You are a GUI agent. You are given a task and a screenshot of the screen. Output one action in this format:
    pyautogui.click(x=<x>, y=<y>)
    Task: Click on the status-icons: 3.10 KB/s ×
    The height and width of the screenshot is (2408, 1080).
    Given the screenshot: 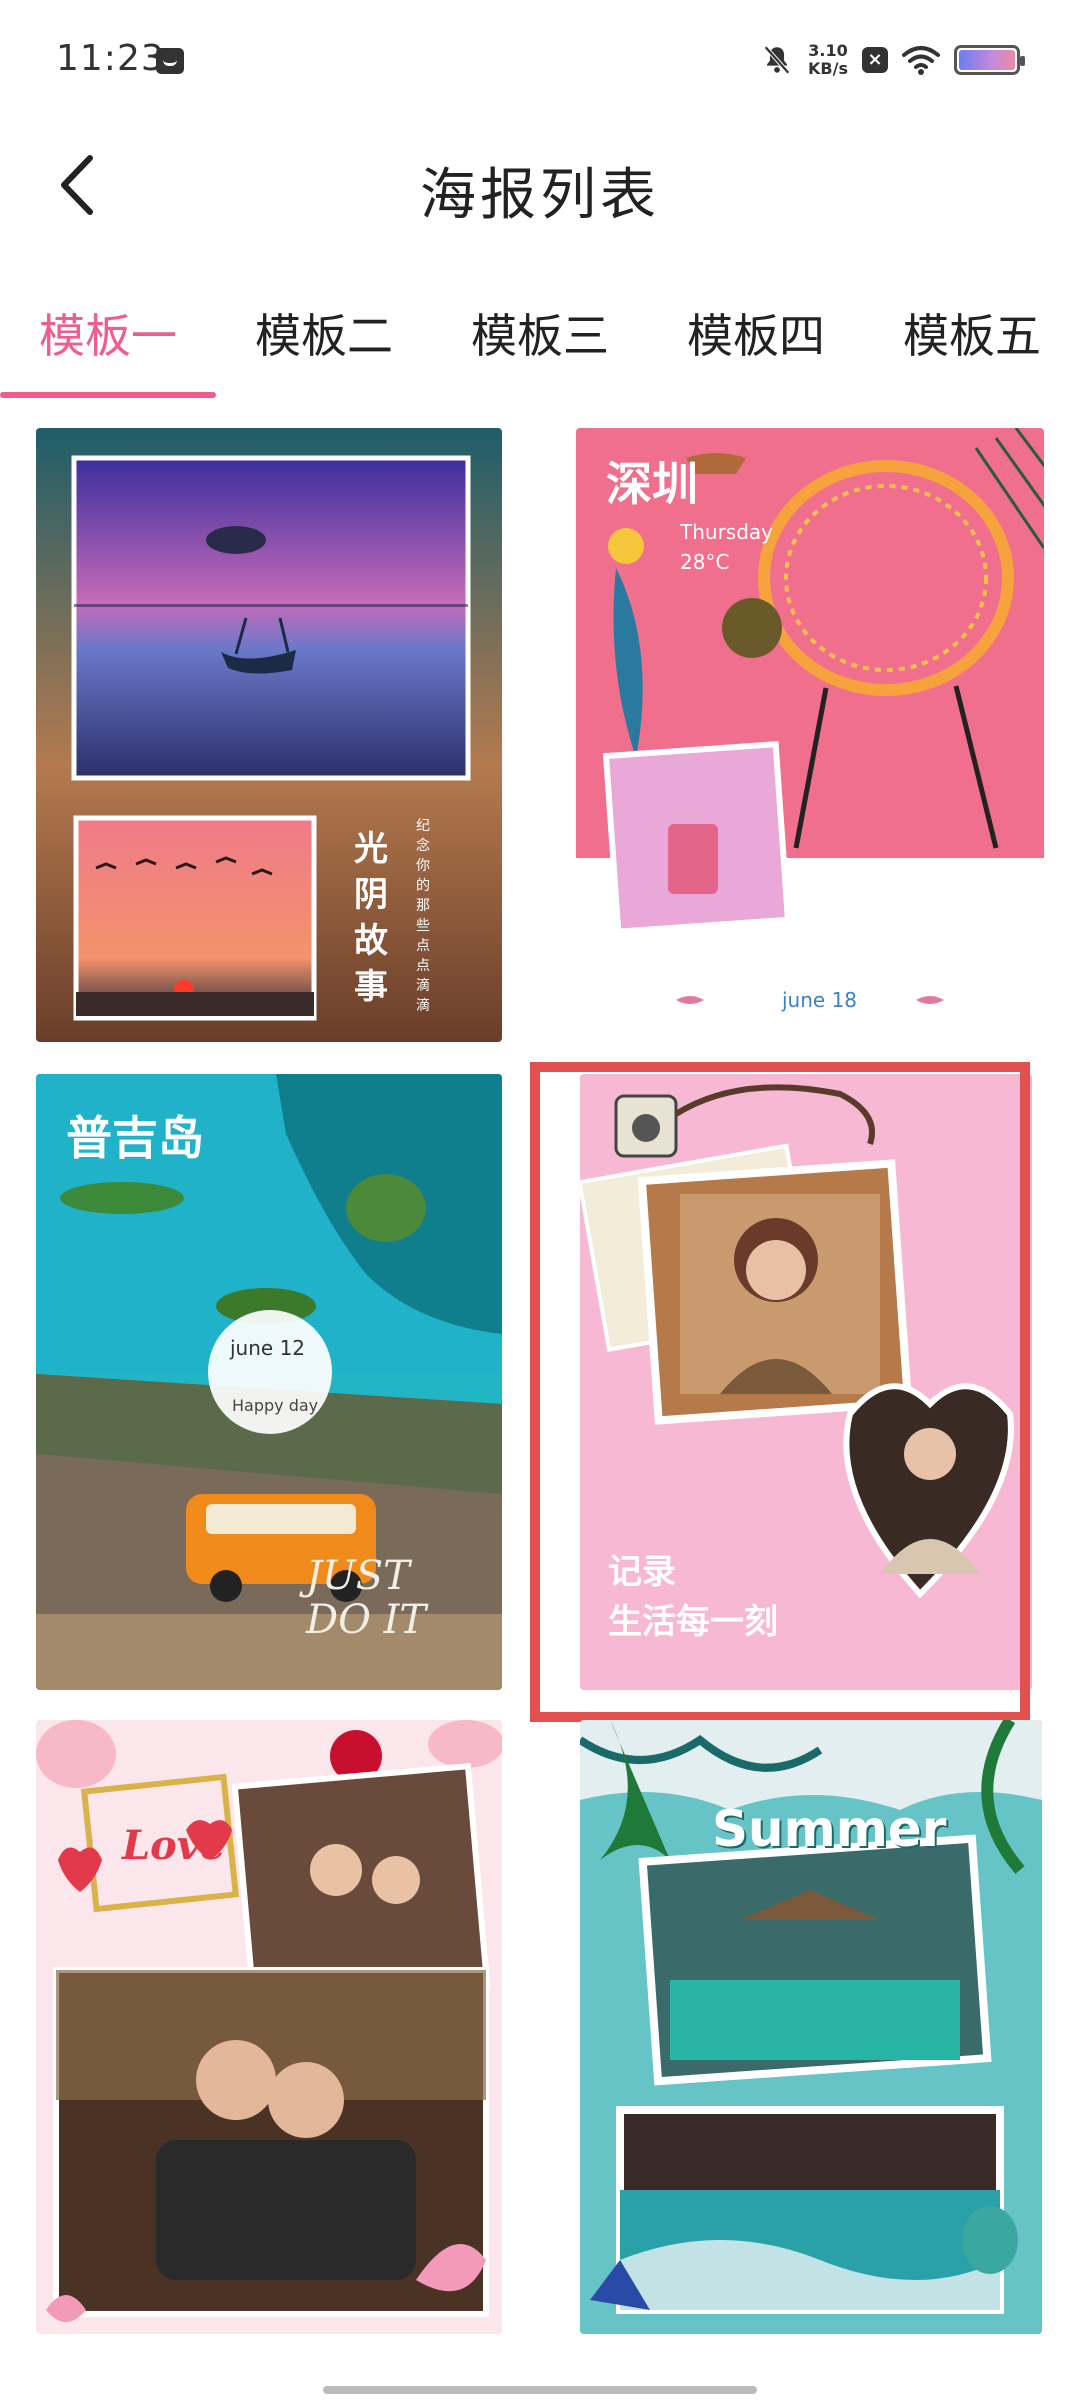 What is the action you would take?
    pyautogui.click(x=892, y=60)
    